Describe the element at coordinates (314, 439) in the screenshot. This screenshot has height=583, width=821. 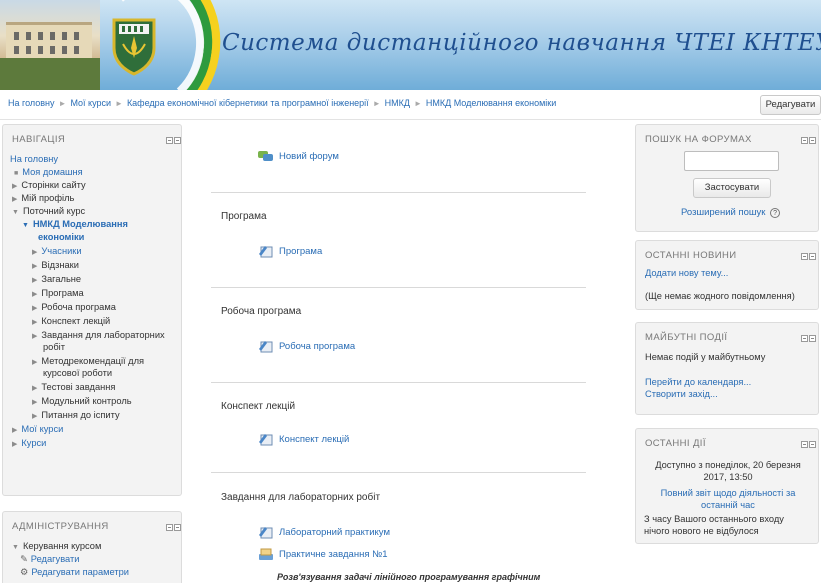
I see `activity-lectures-link: Конспект лекцій` at that location.